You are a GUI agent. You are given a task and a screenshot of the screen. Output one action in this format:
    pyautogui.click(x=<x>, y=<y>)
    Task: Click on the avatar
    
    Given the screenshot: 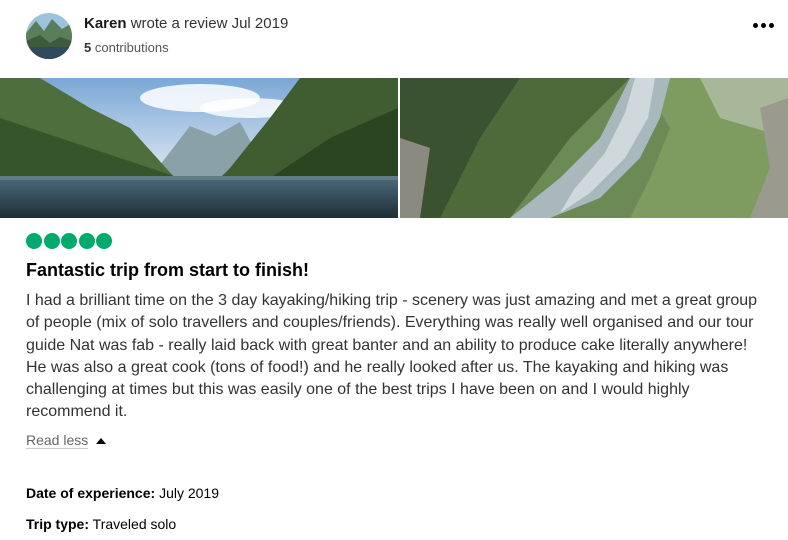 What is the action you would take?
    pyautogui.click(x=49, y=36)
    